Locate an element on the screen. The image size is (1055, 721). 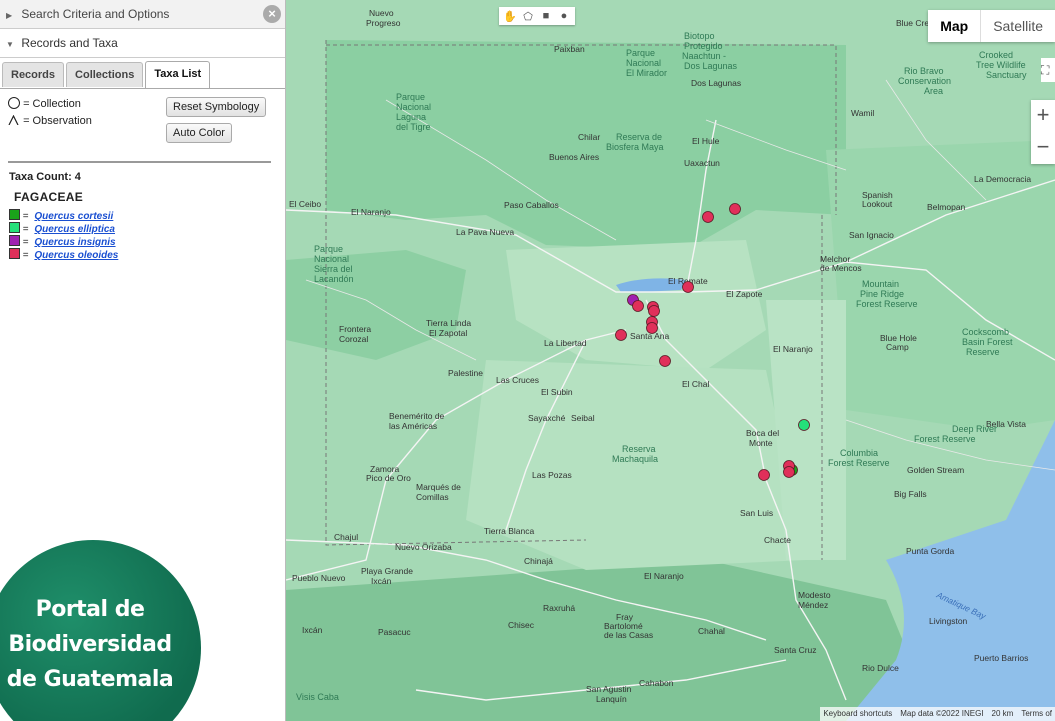
tab-collections: Collections is located at coordinates (105, 74).